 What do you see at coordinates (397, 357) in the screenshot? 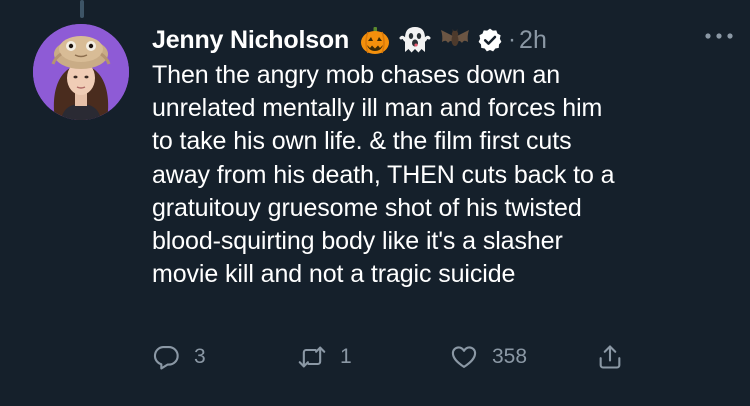
I see `tweet-actions: 3 1 358` at bounding box center [397, 357].